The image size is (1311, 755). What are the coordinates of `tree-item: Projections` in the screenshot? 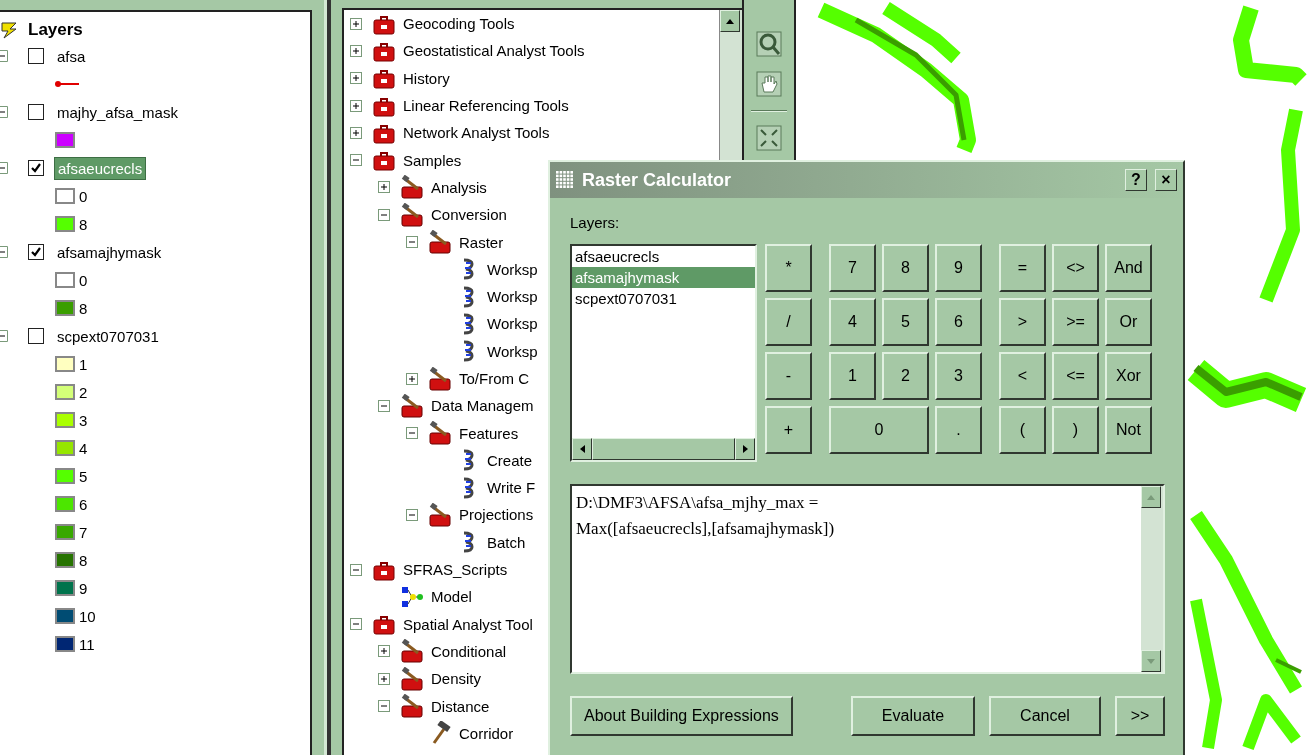 It's located at (496, 515).